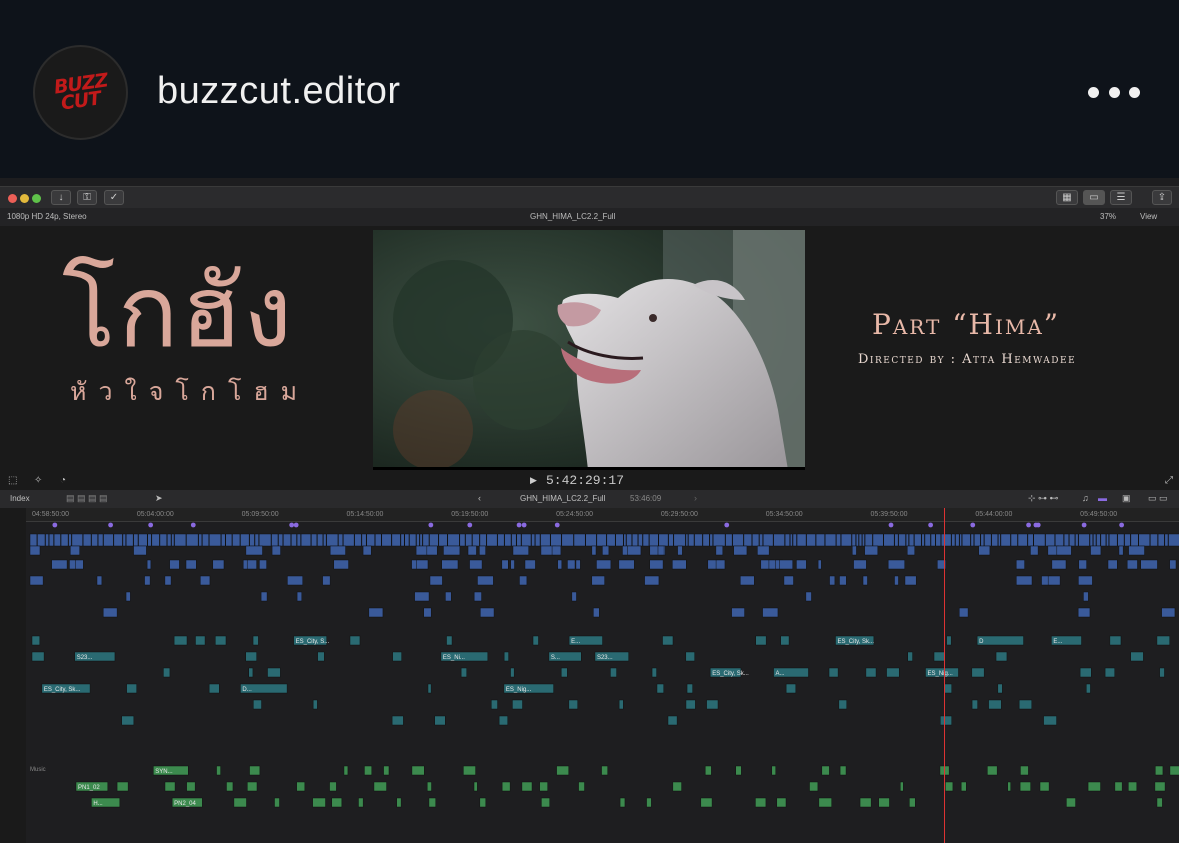  I want to click on more-options-button, so click(1114, 92).